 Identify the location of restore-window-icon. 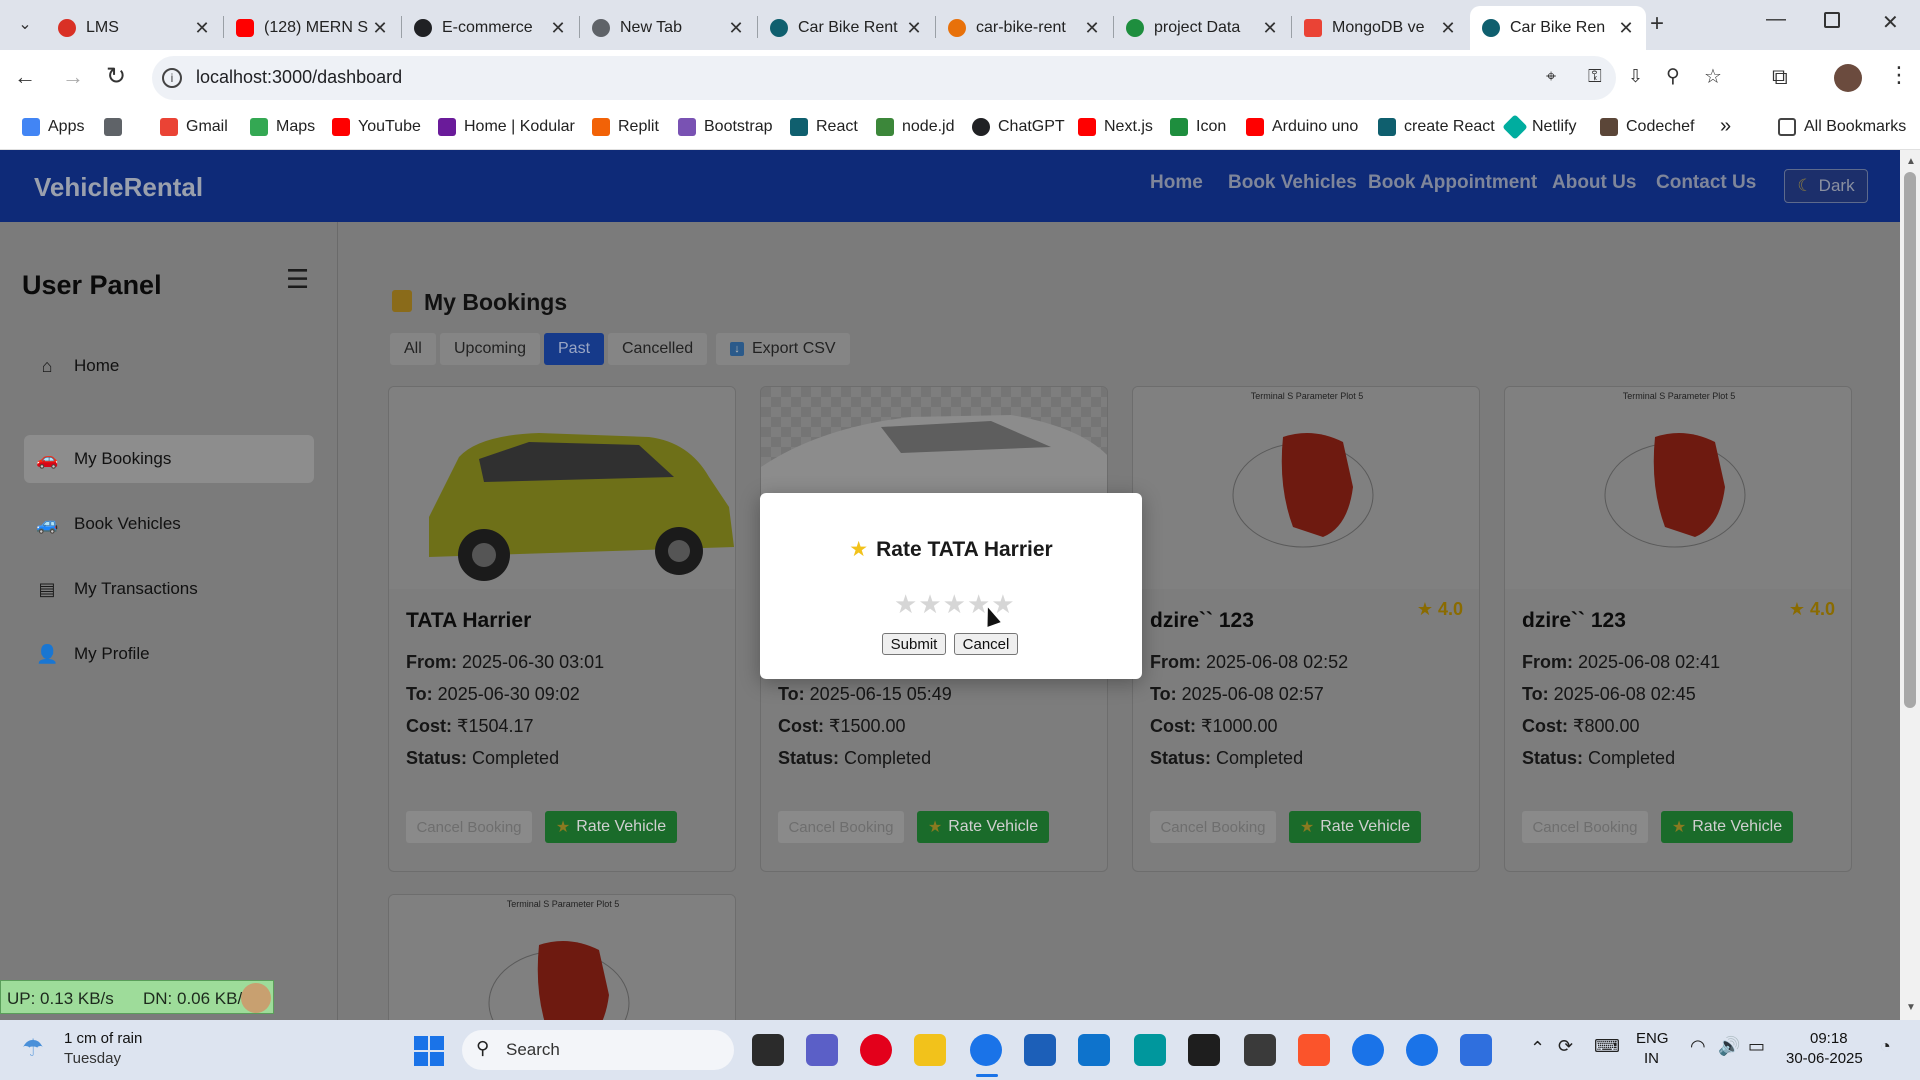
(1832, 20).